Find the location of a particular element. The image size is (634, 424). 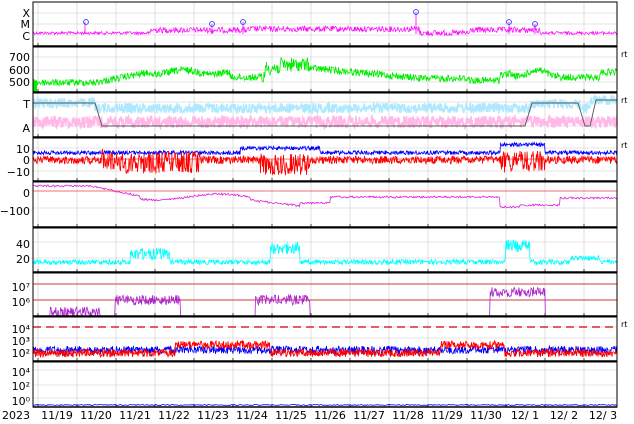

y-tick-label: A is located at coordinates (26, 128).